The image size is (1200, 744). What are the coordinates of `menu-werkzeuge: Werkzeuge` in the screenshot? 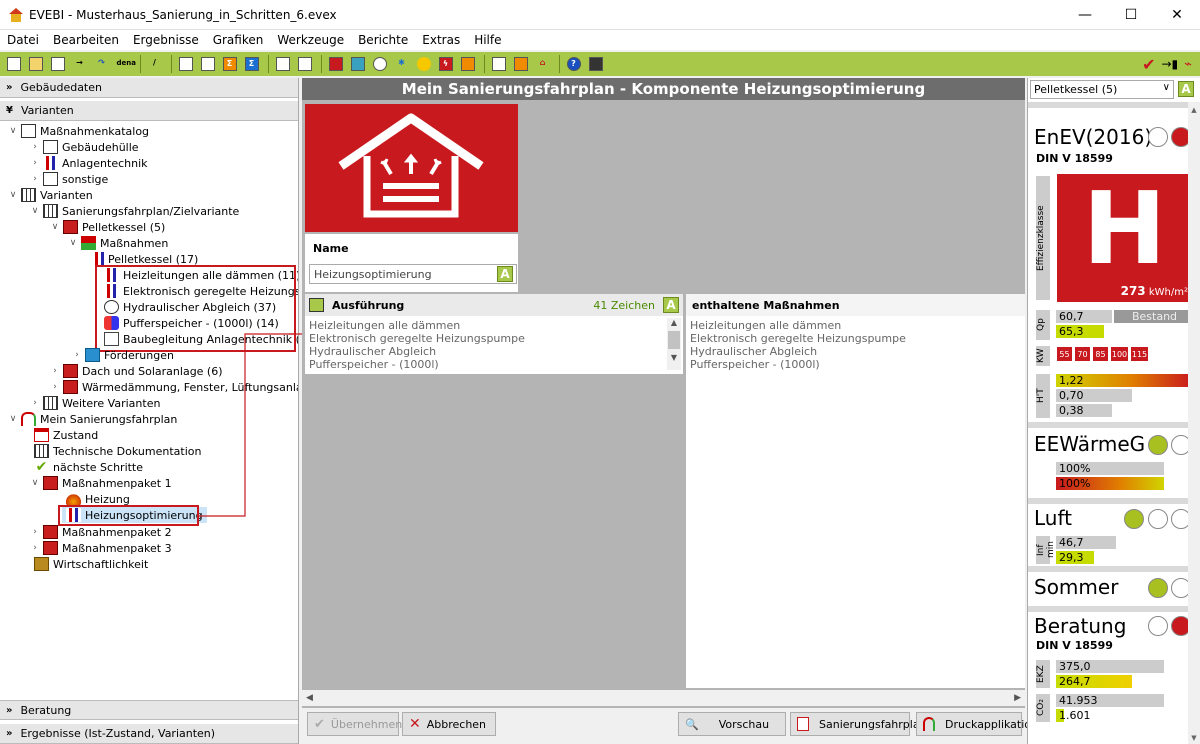 It's located at (310, 40).